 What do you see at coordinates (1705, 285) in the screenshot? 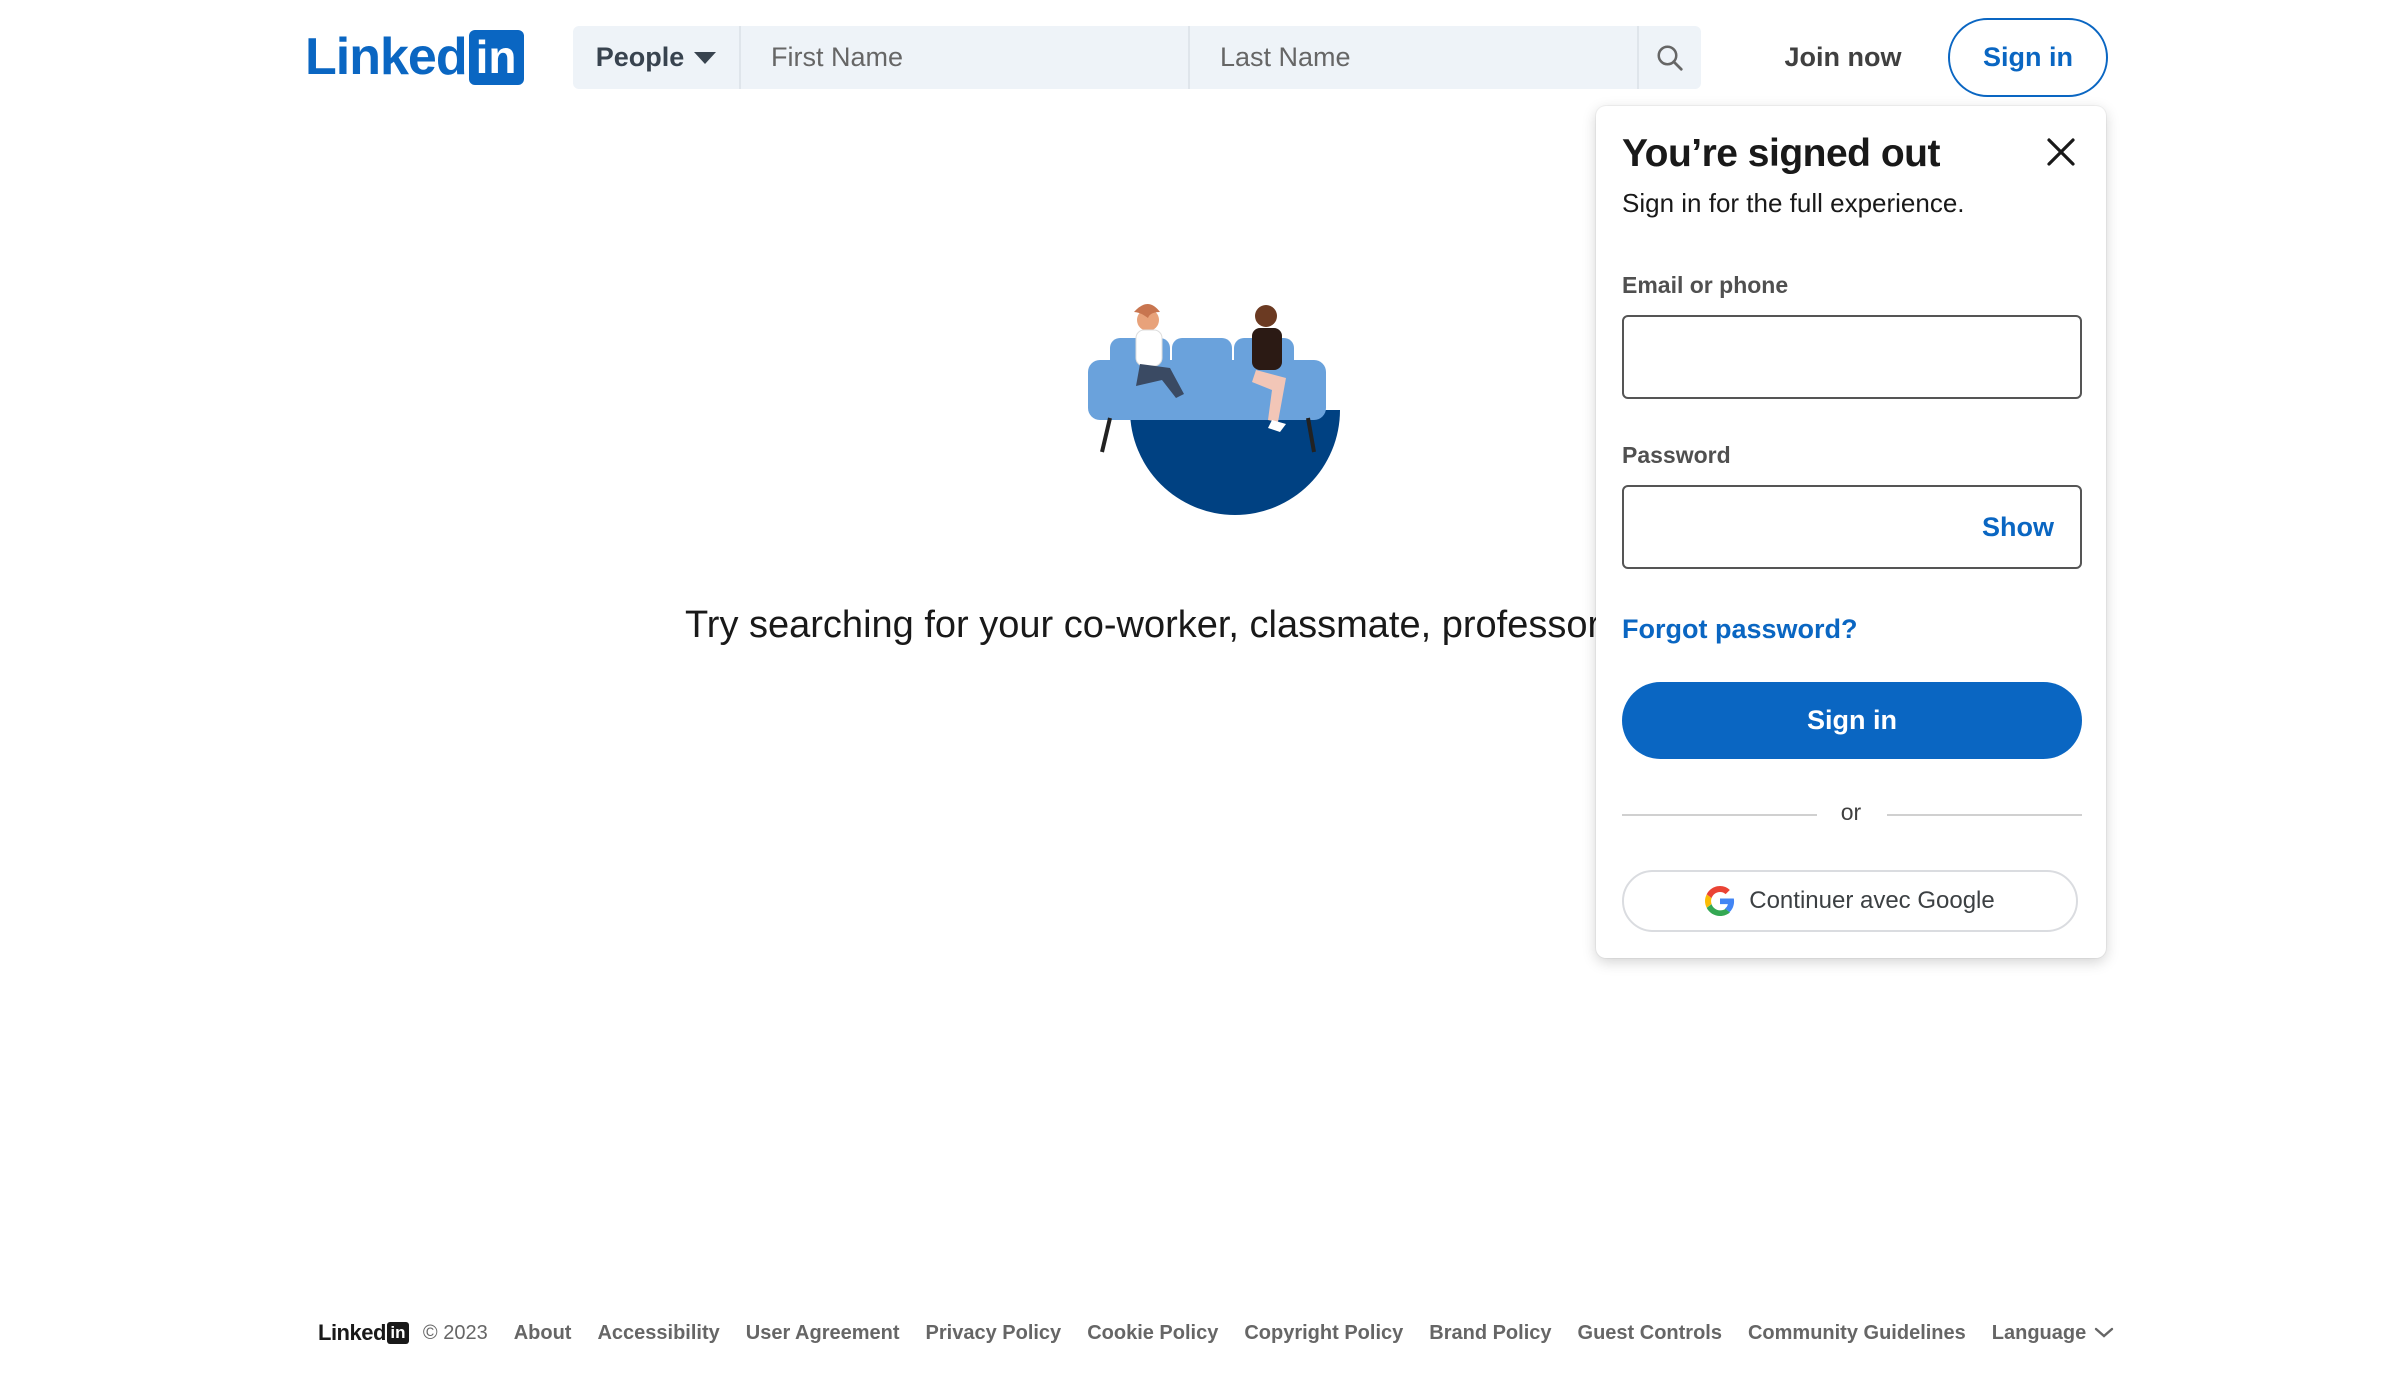
I see `email-label: Email or phone` at bounding box center [1705, 285].